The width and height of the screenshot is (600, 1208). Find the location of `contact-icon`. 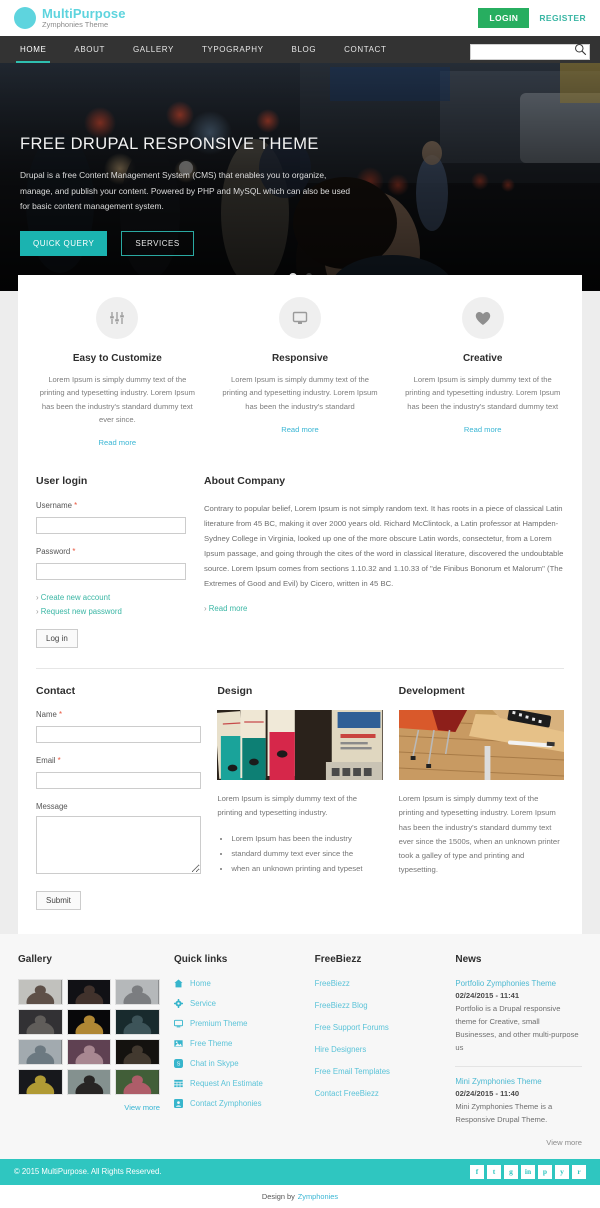

contact-icon is located at coordinates (178, 1104).